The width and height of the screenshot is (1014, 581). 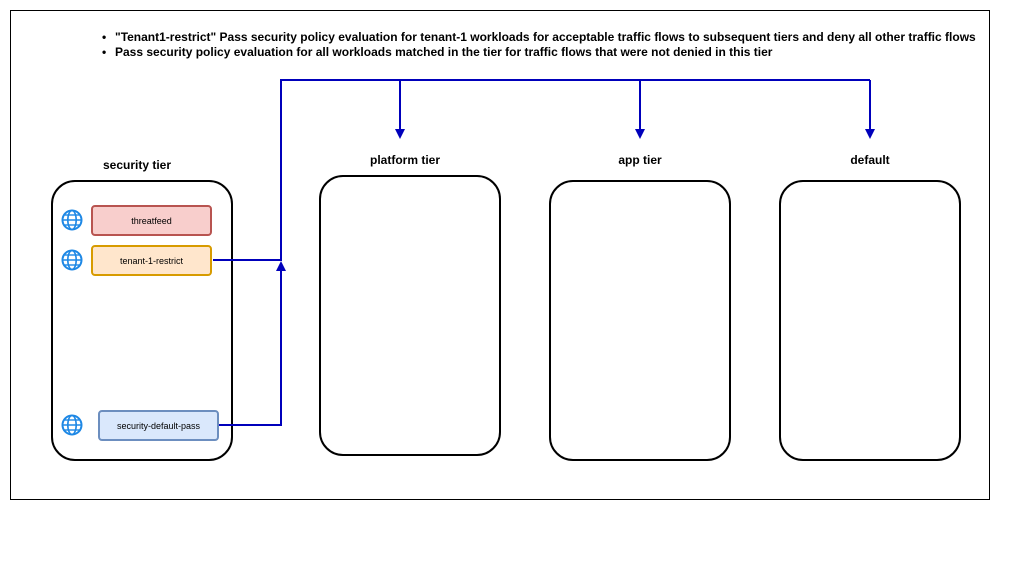 What do you see at coordinates (250, 347) in the screenshot?
I see `default-pass-flow-line` at bounding box center [250, 347].